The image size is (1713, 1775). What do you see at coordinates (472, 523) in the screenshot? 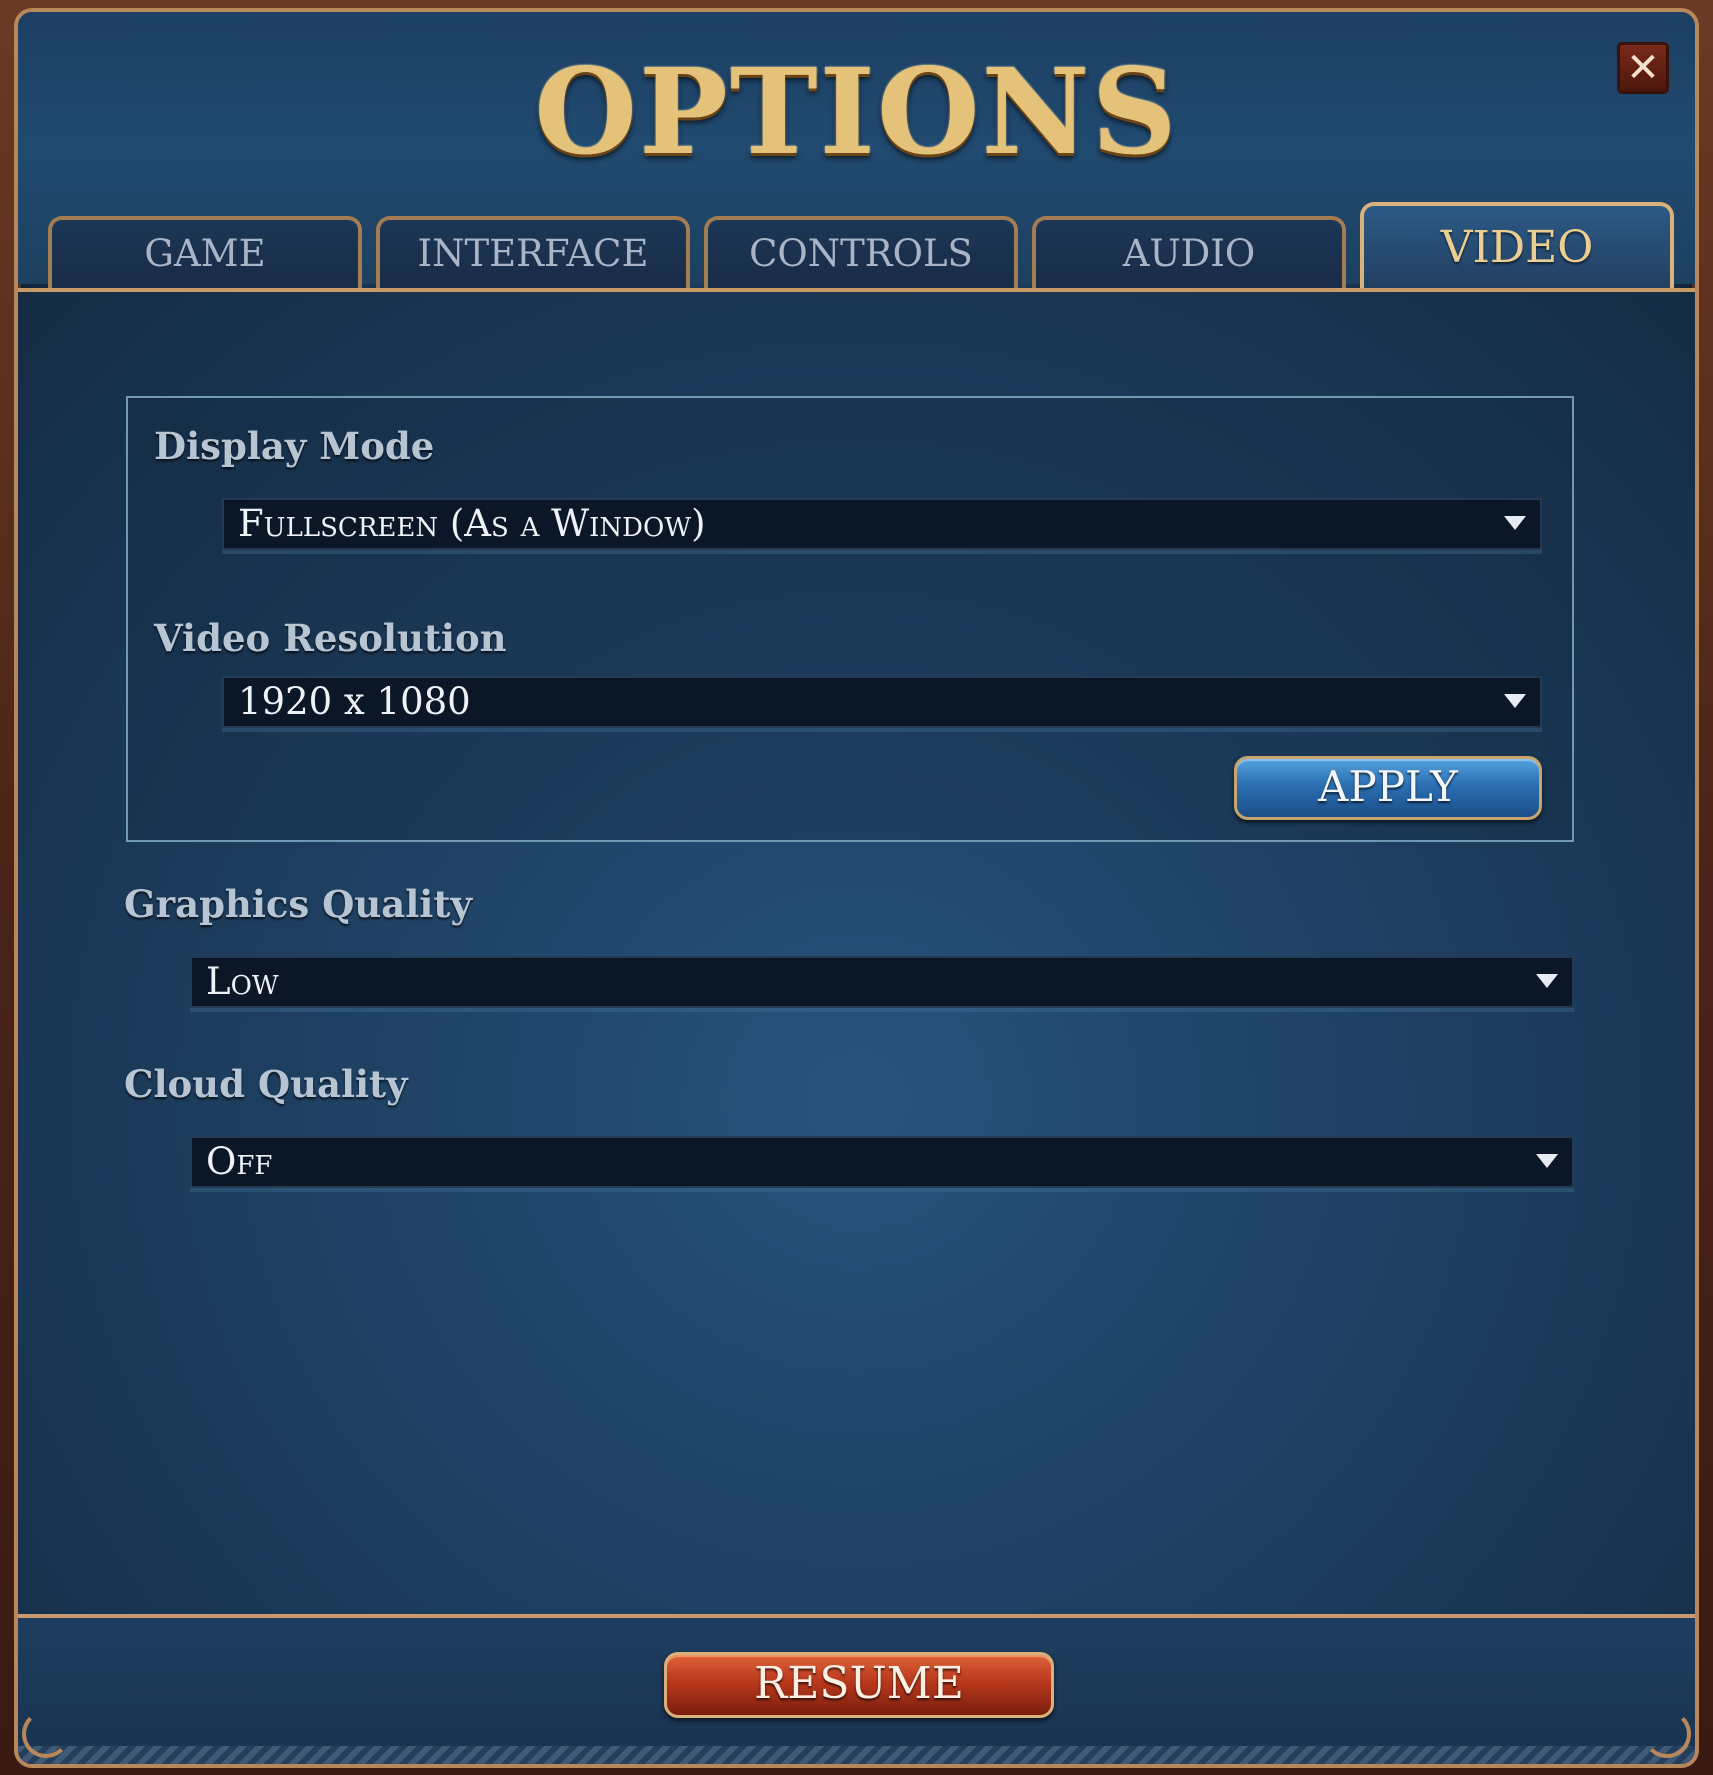
I see `display-mode-value: Fullscreen (As a Window)` at bounding box center [472, 523].